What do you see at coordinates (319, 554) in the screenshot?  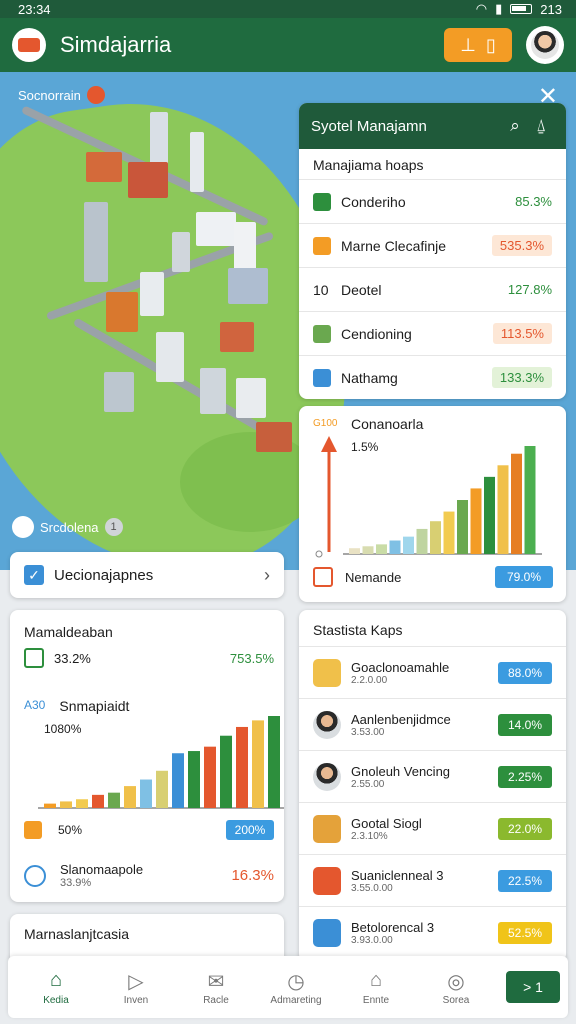 I see `axis-origin` at bounding box center [319, 554].